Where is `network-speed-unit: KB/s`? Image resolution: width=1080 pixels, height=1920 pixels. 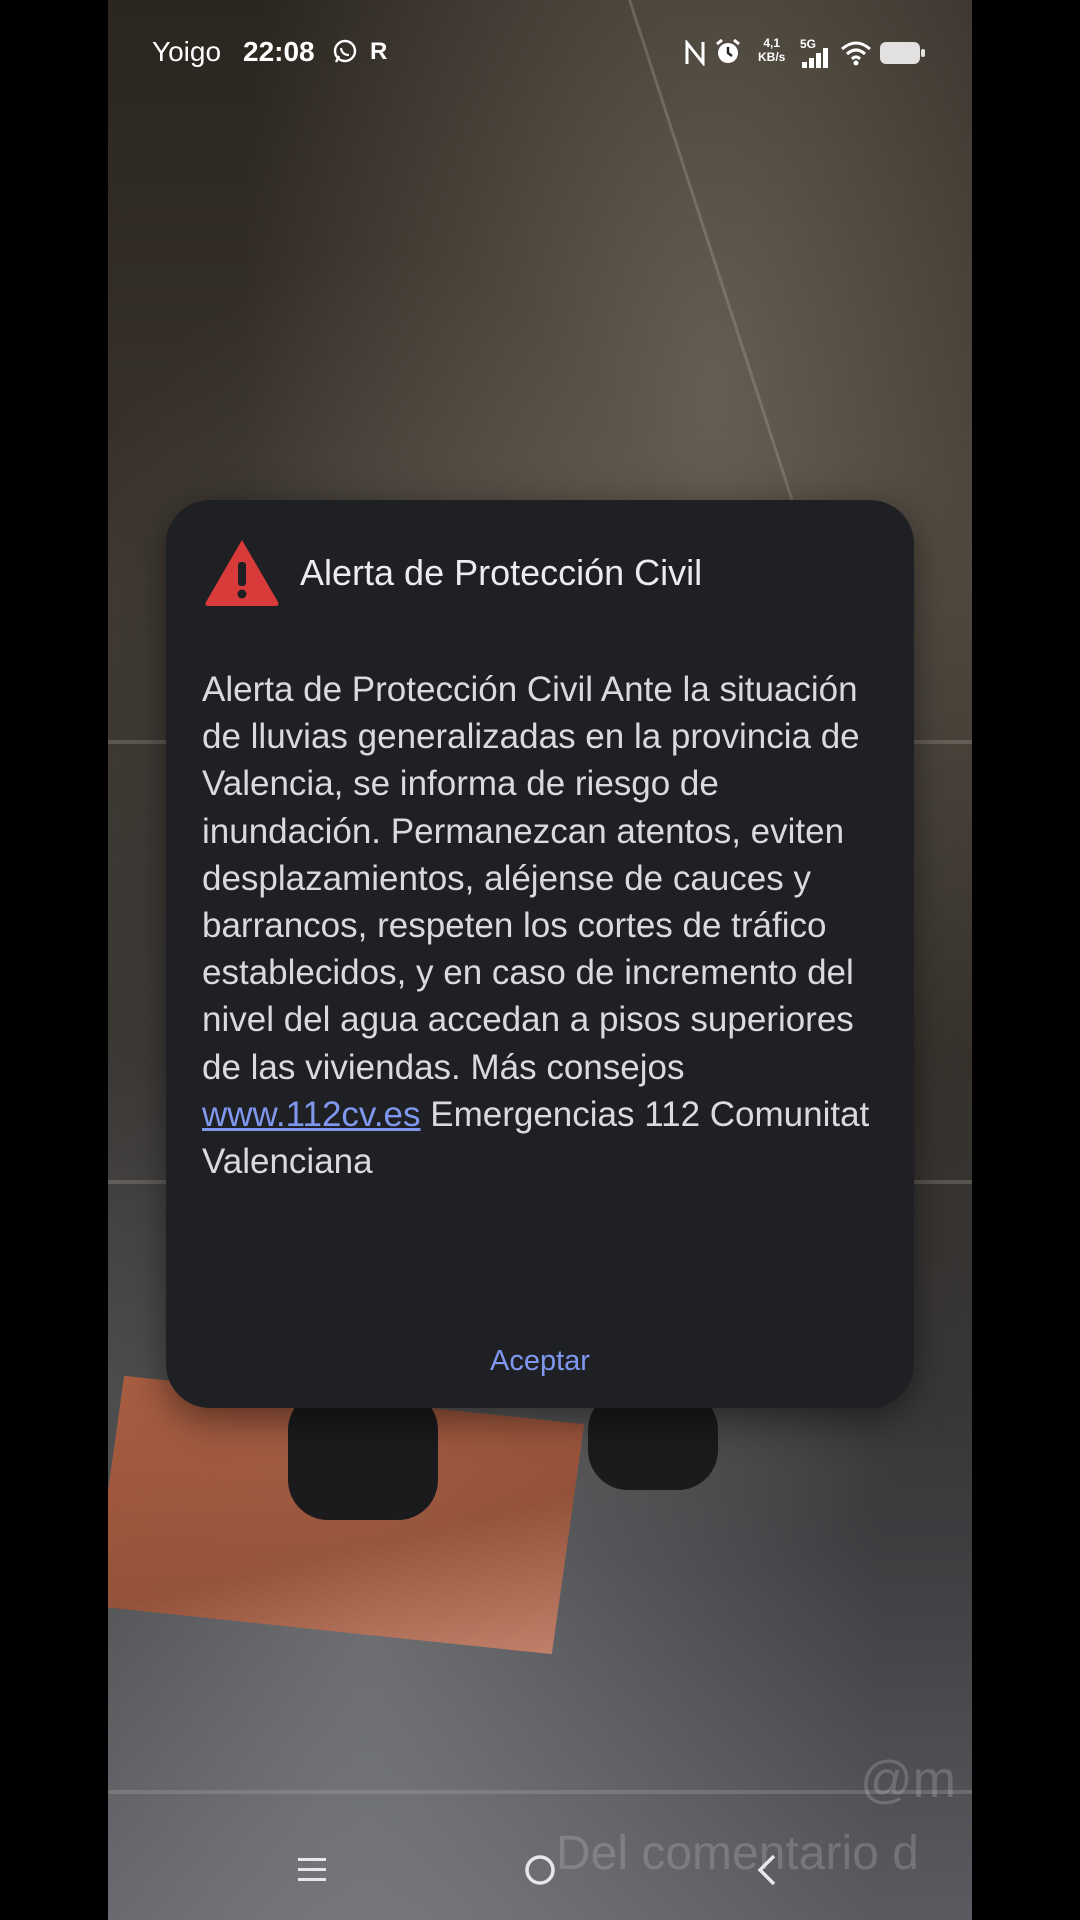 network-speed-unit: KB/s is located at coordinates (772, 57).